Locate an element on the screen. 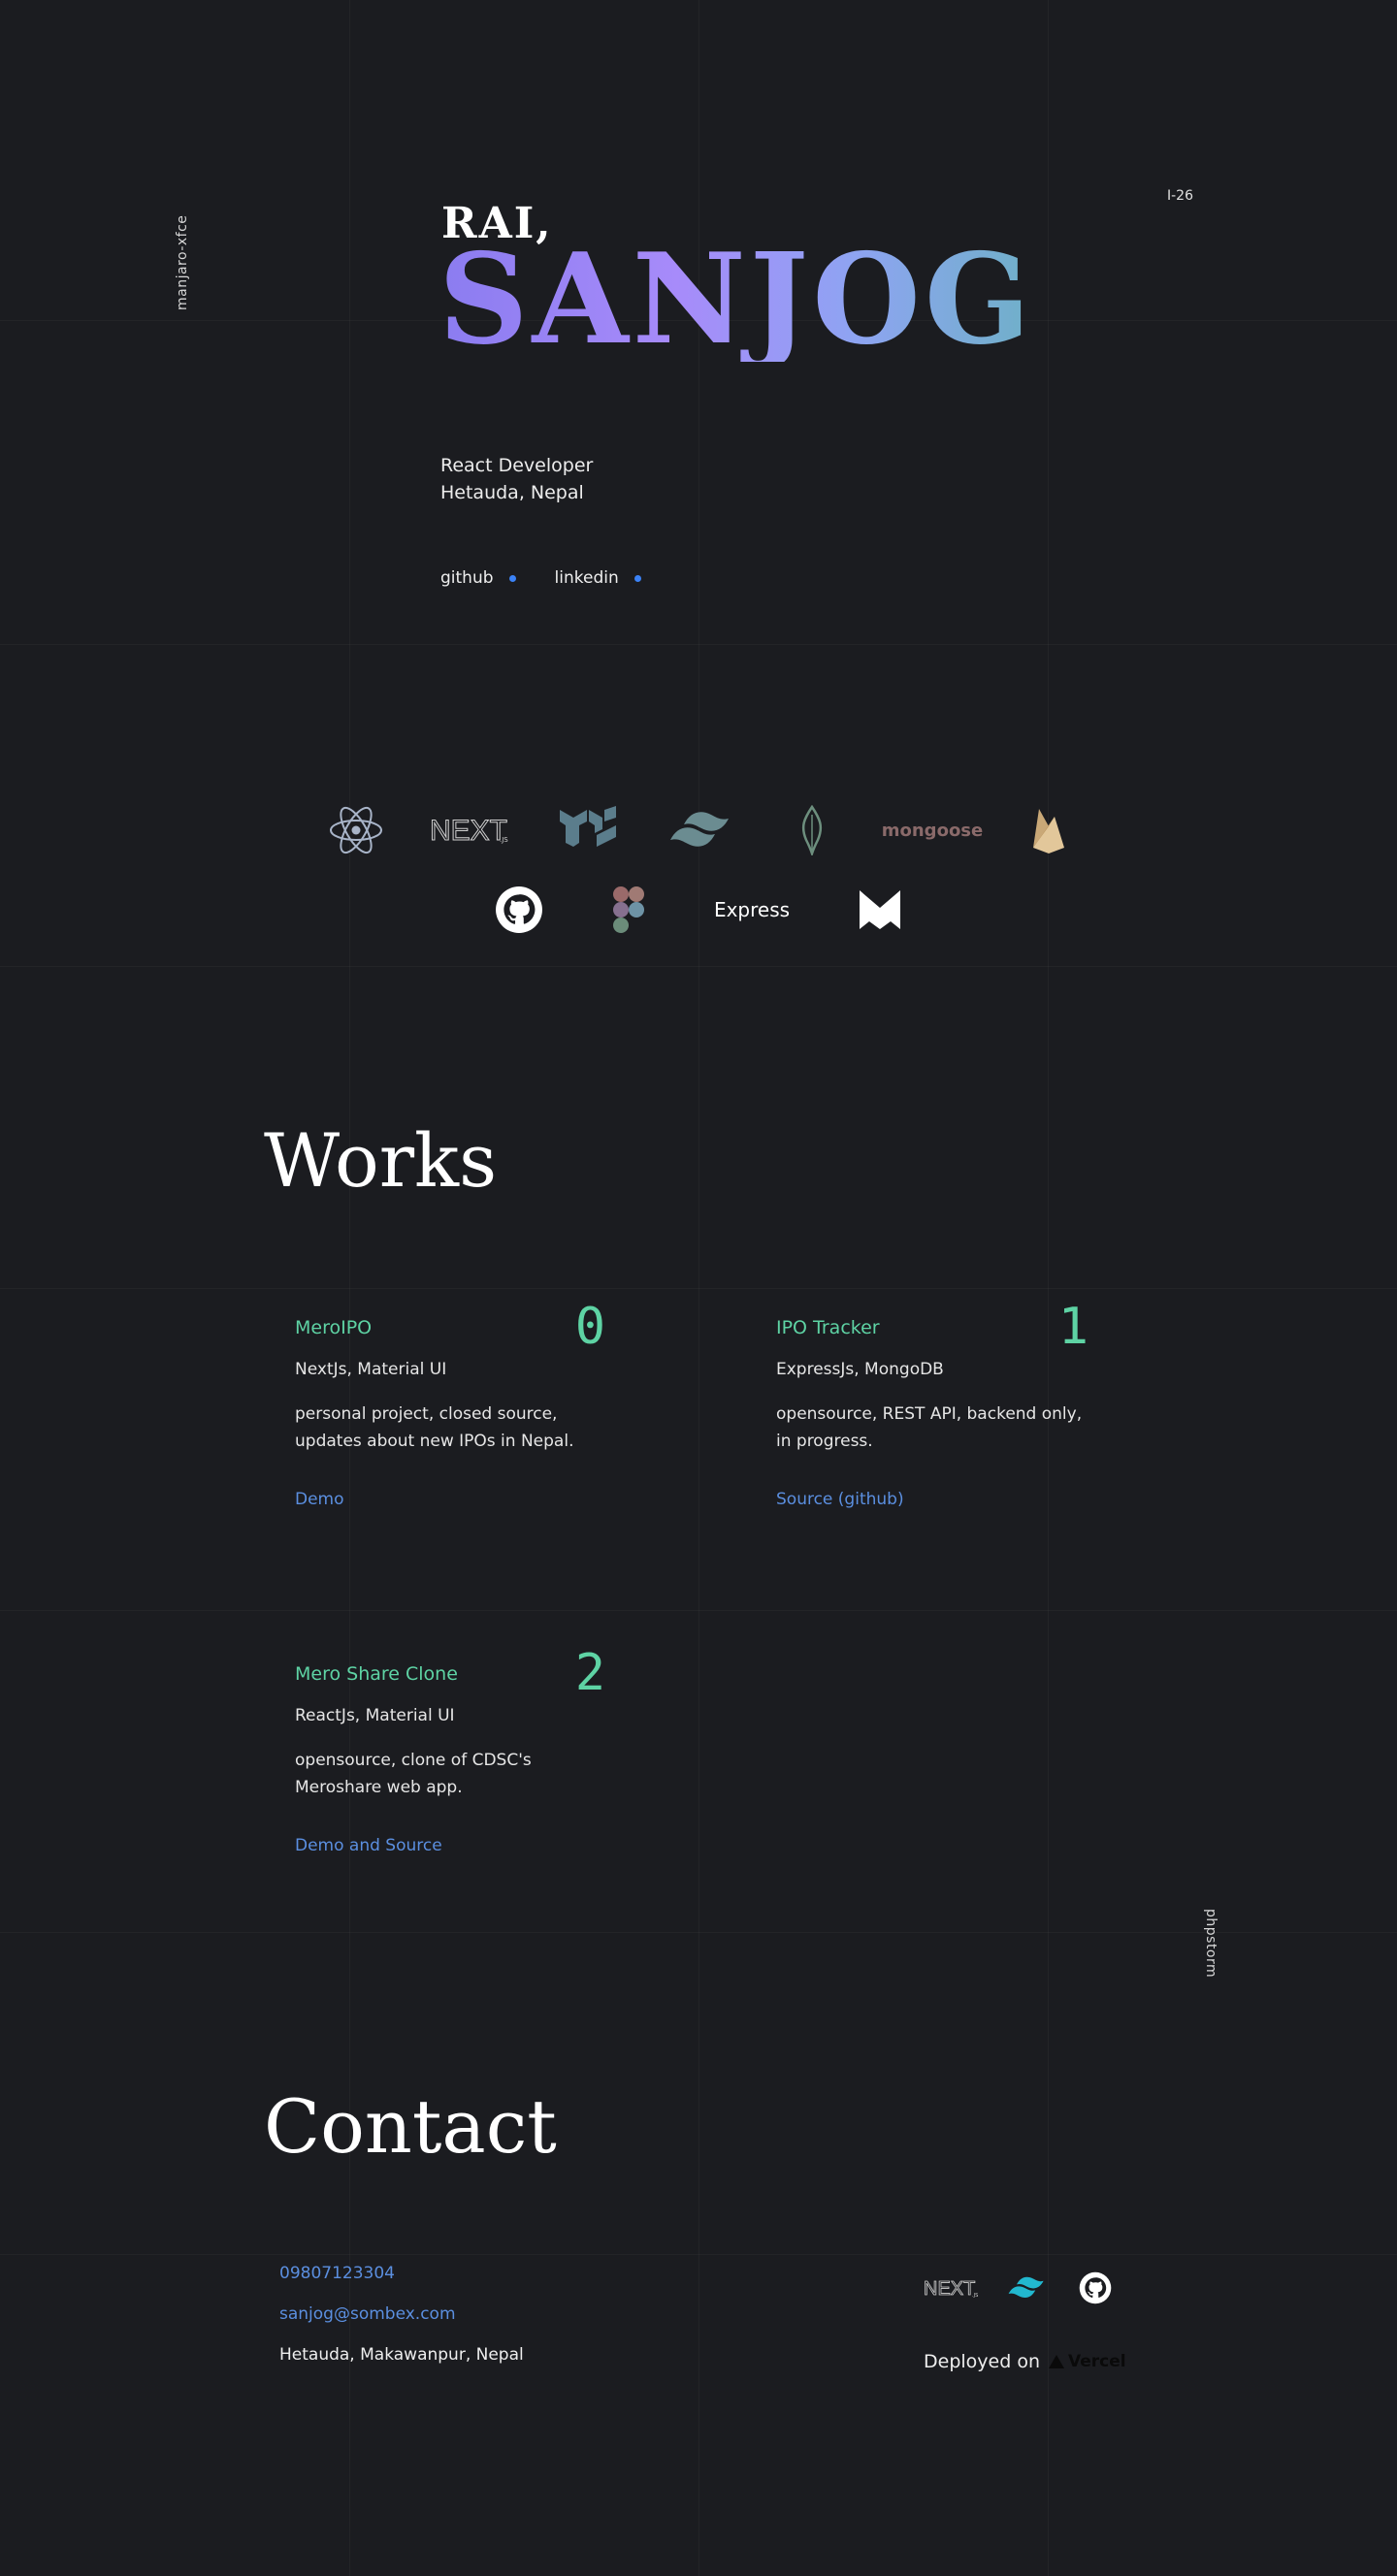 This screenshot has height=2576, width=1397. express-label: Express is located at coordinates (752, 909).